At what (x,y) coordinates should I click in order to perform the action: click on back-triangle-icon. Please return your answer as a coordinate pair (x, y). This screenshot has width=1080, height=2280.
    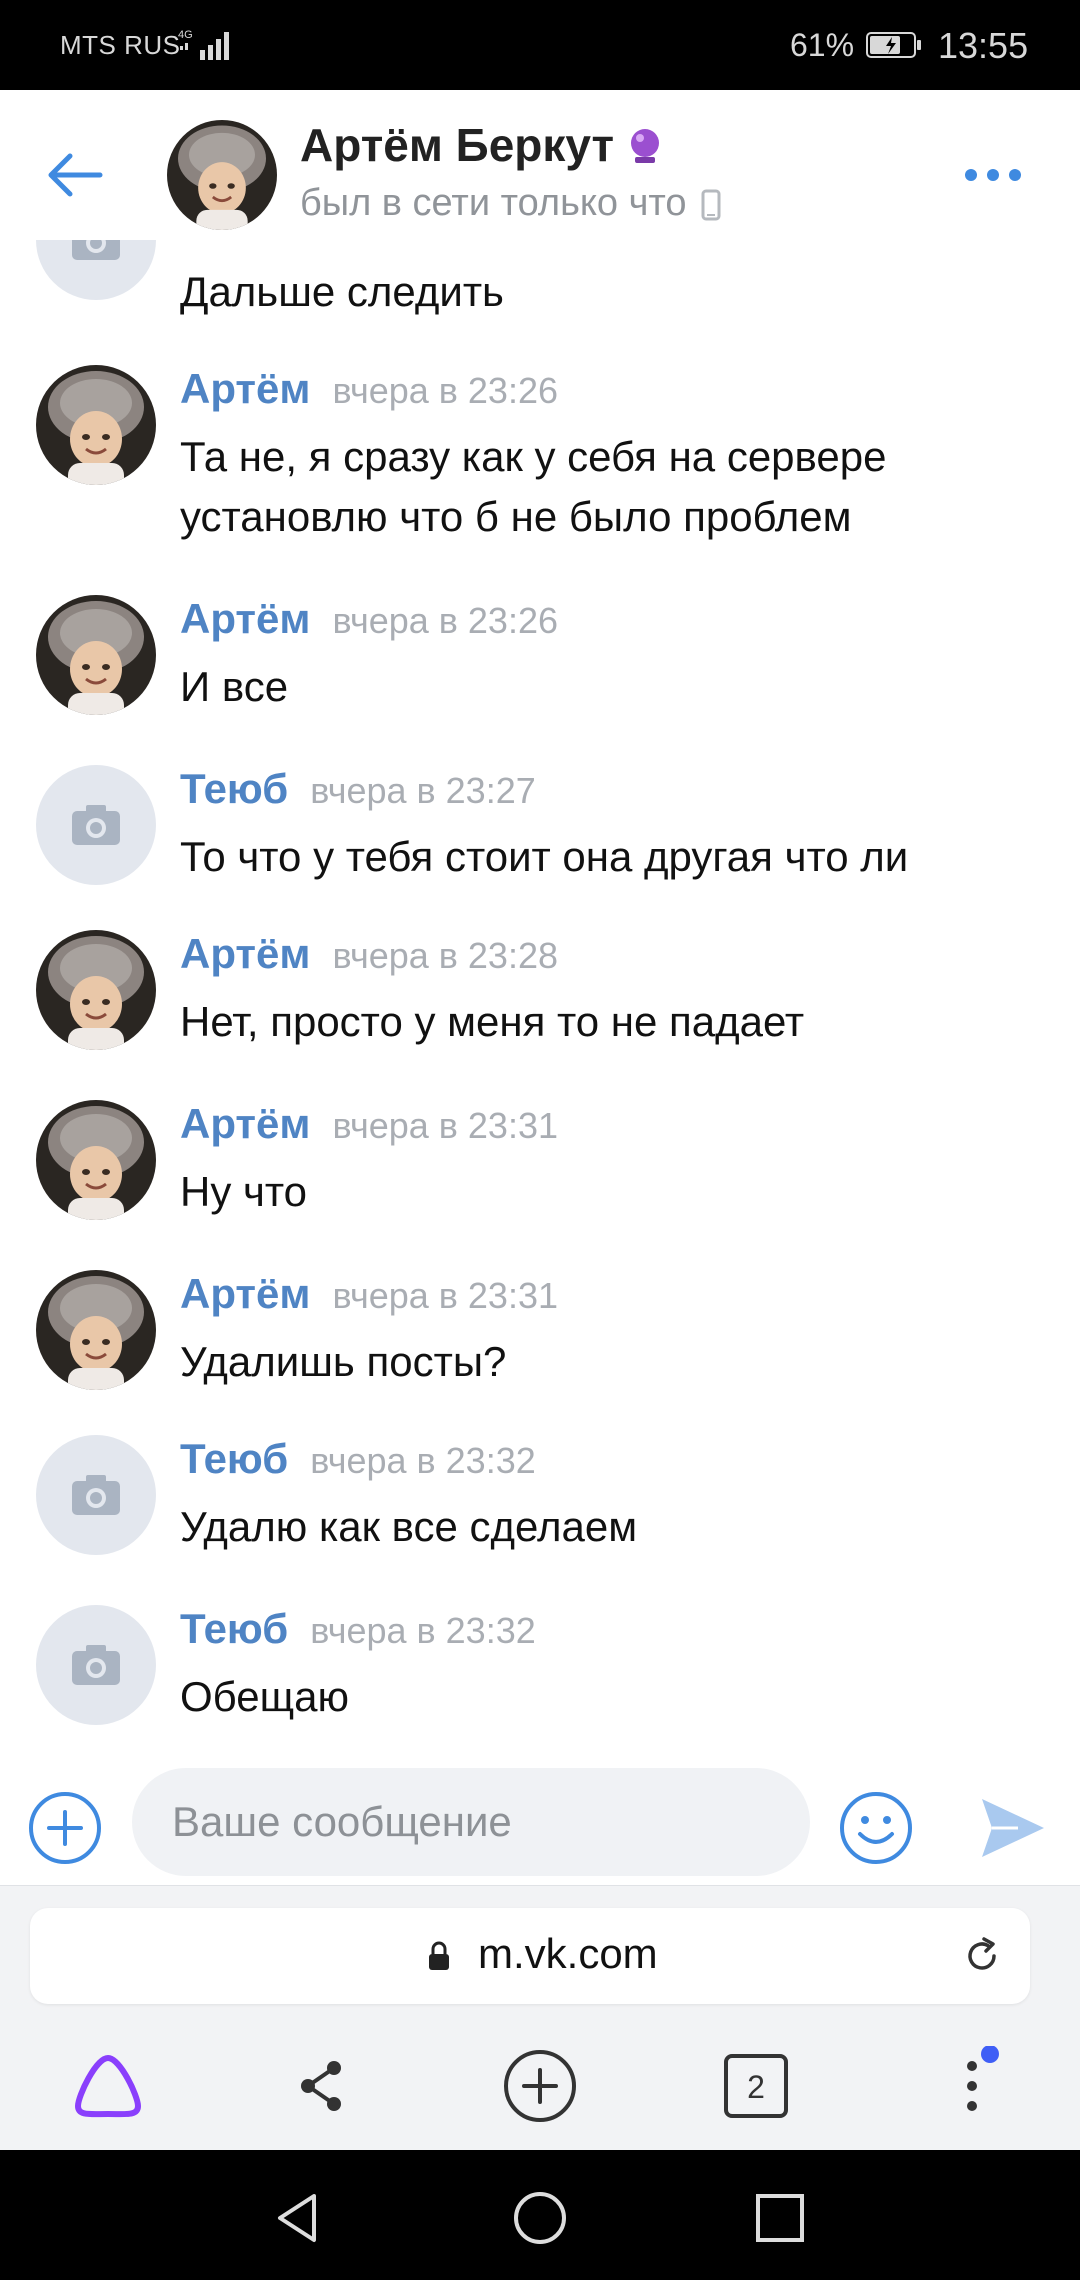
    Looking at the image, I should click on (298, 2218).